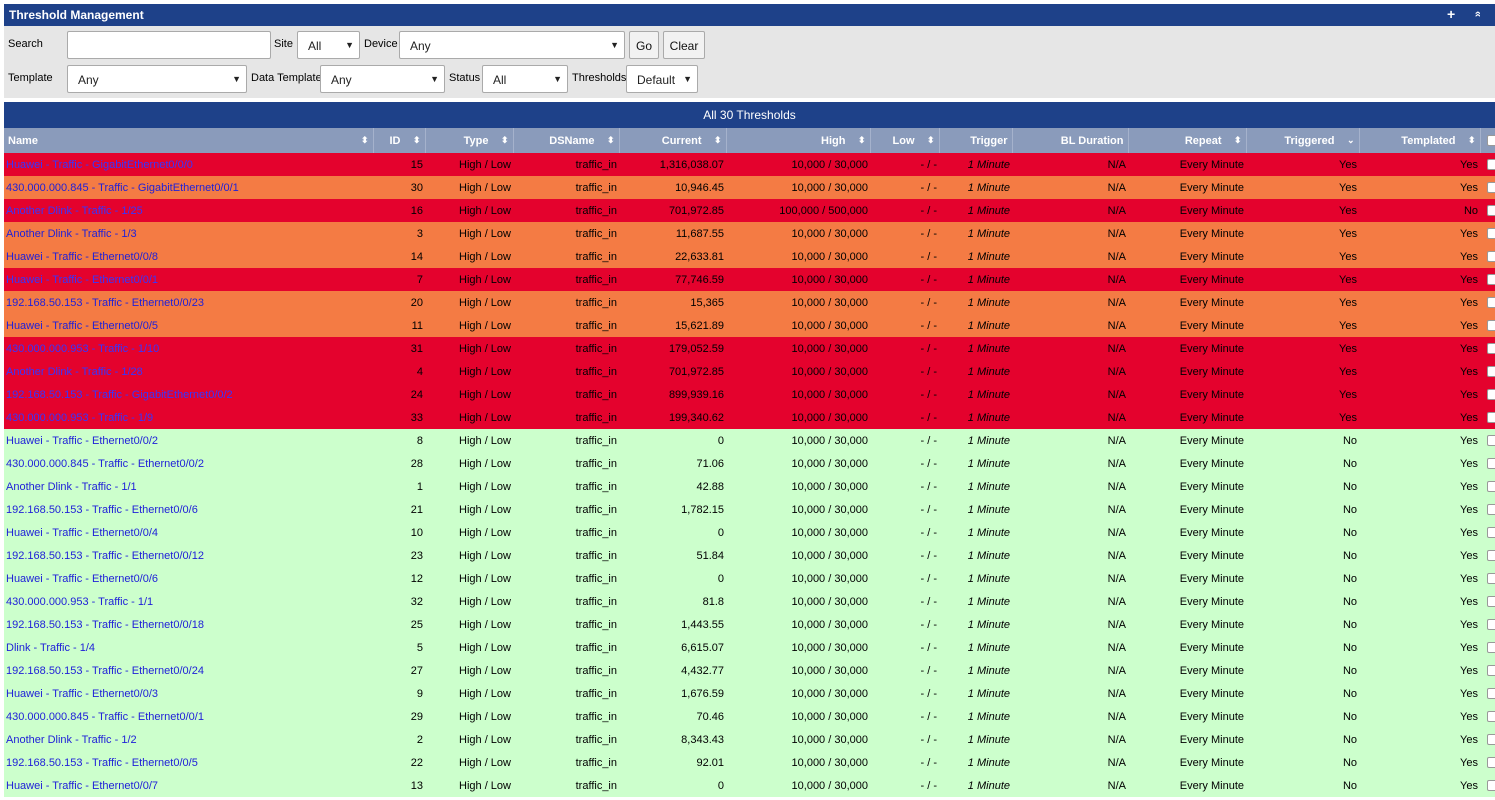 Image resolution: width=1495 pixels, height=800 pixels. I want to click on column-header-low: Low ⬍, so click(905, 140).